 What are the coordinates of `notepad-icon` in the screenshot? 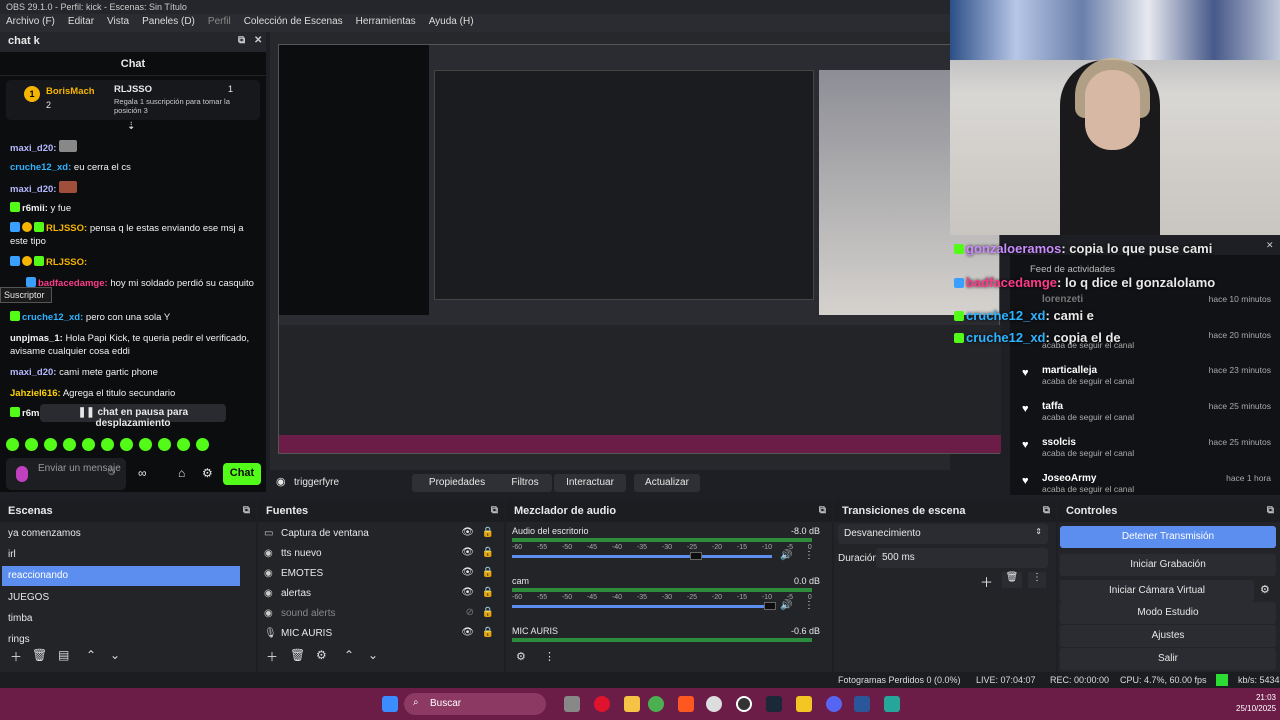 It's located at (892, 704).